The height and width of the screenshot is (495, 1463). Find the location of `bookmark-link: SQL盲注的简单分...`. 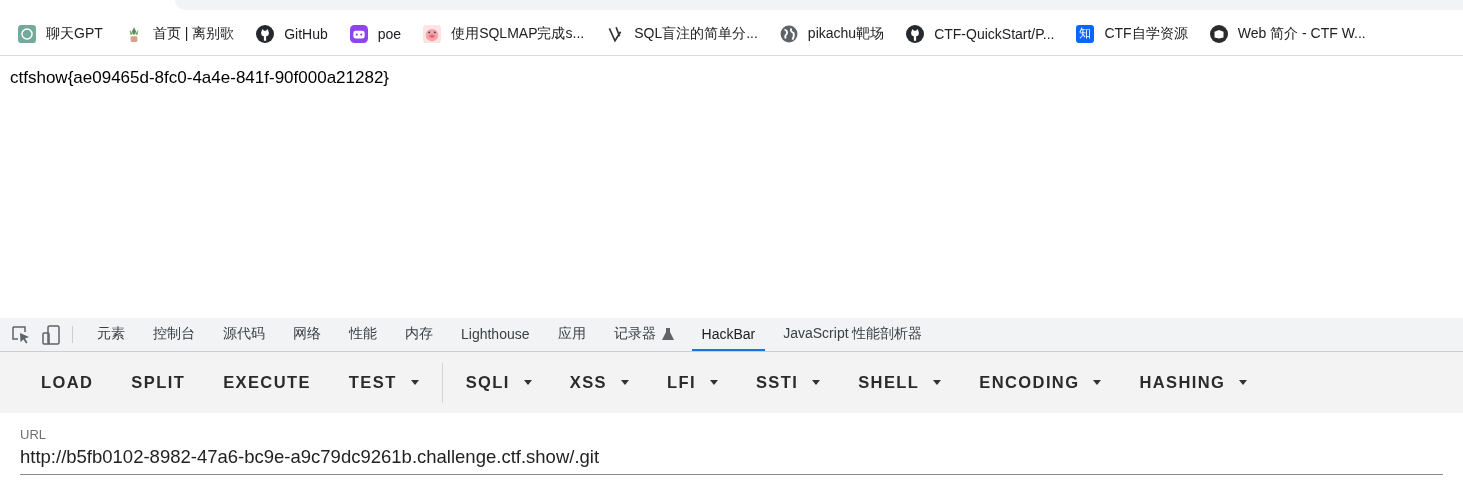

bookmark-link: SQL盲注的简单分... is located at coordinates (696, 33).